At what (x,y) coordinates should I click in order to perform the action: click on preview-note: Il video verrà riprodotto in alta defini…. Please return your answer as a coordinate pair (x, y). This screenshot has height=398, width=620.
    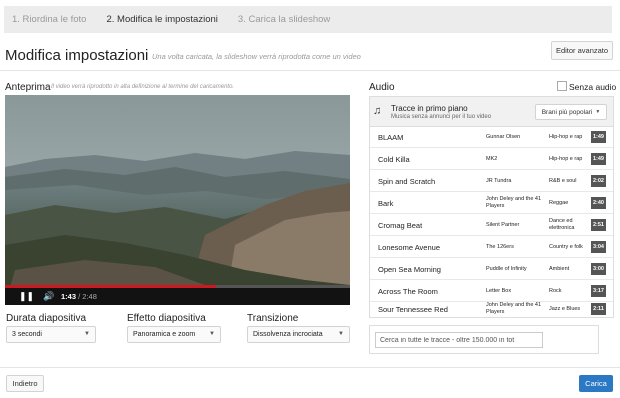
    Looking at the image, I should click on (143, 87).